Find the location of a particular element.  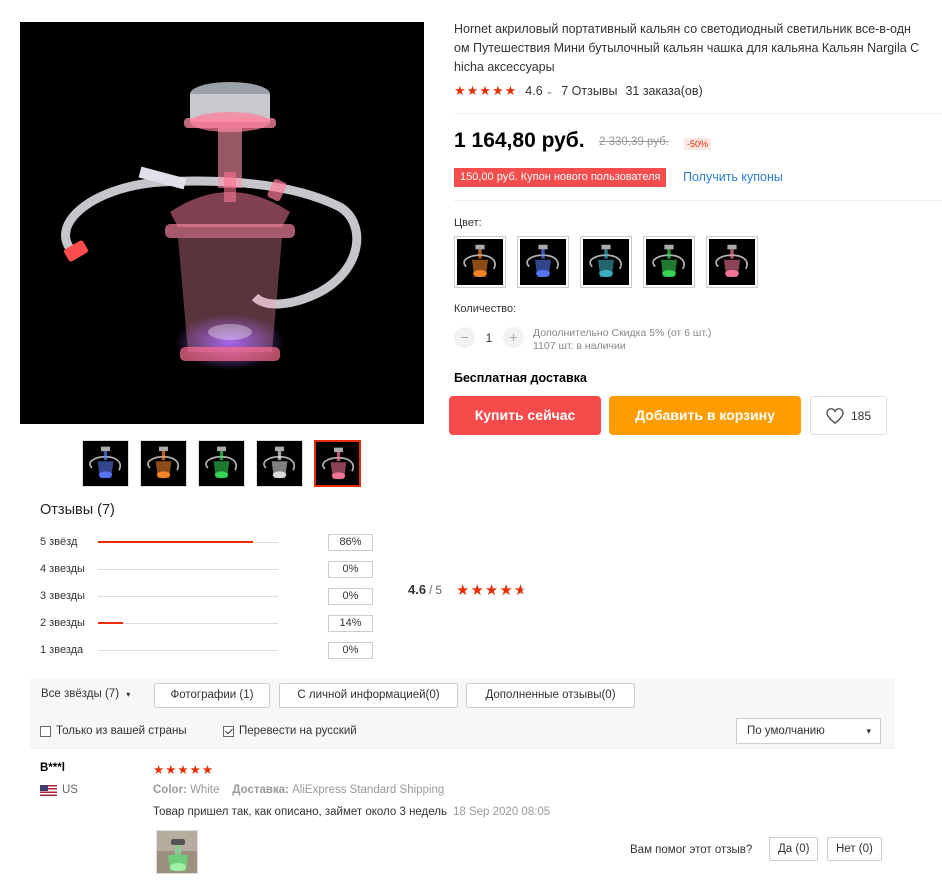

rating-row: ★★★★★ 4.6 ⌄ 7 Отзывы 31 заказа(ов) is located at coordinates (578, 91).